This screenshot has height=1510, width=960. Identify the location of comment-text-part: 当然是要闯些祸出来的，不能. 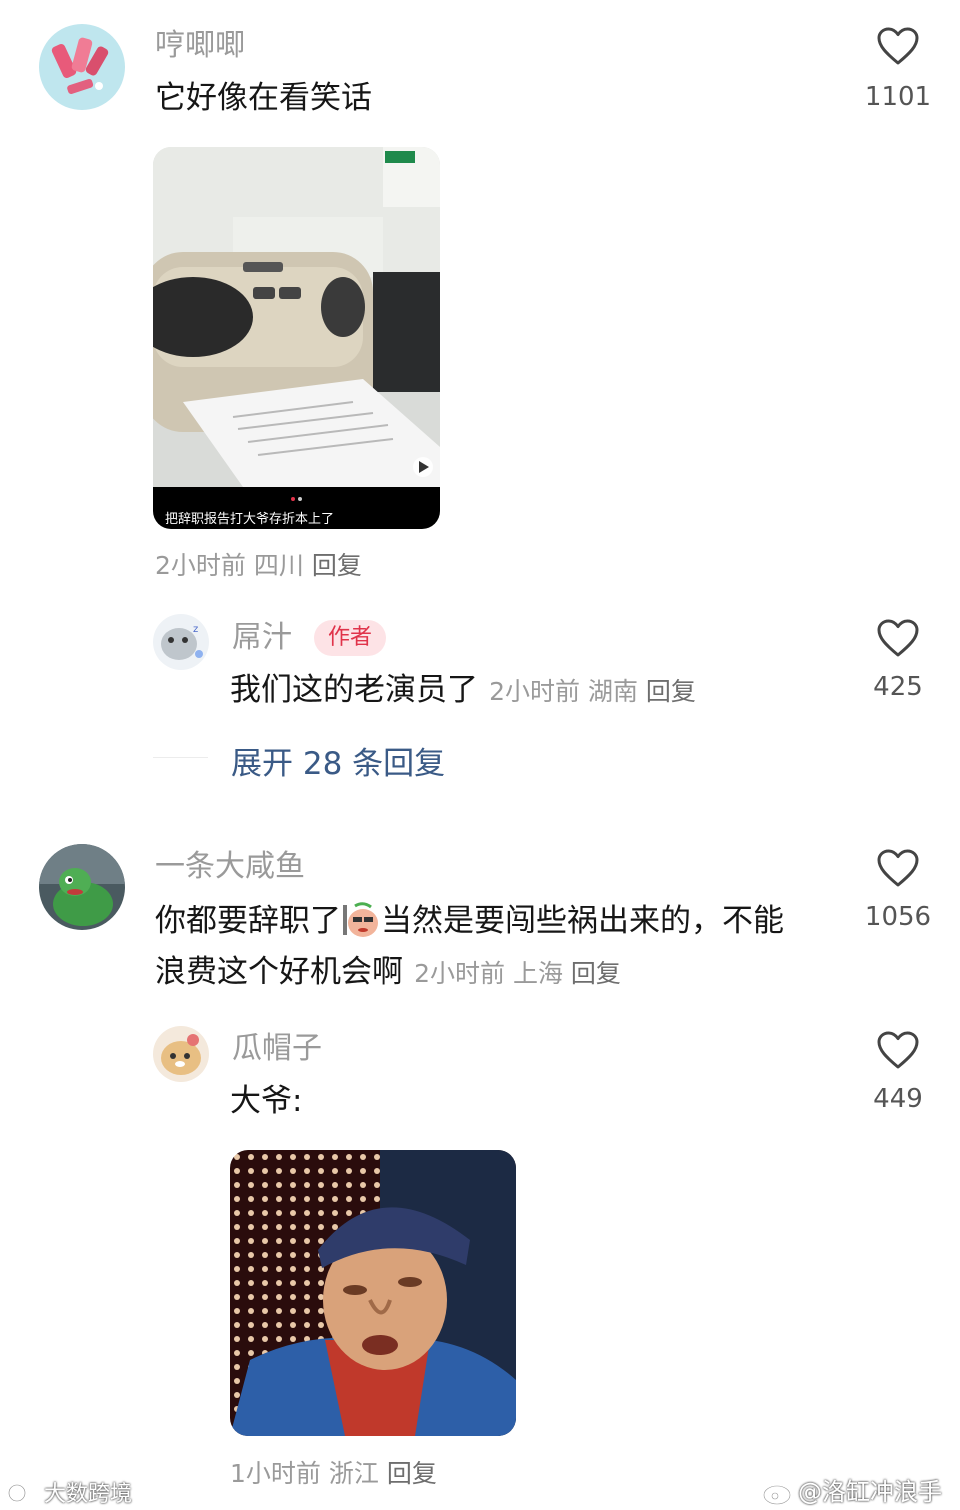
(582, 921).